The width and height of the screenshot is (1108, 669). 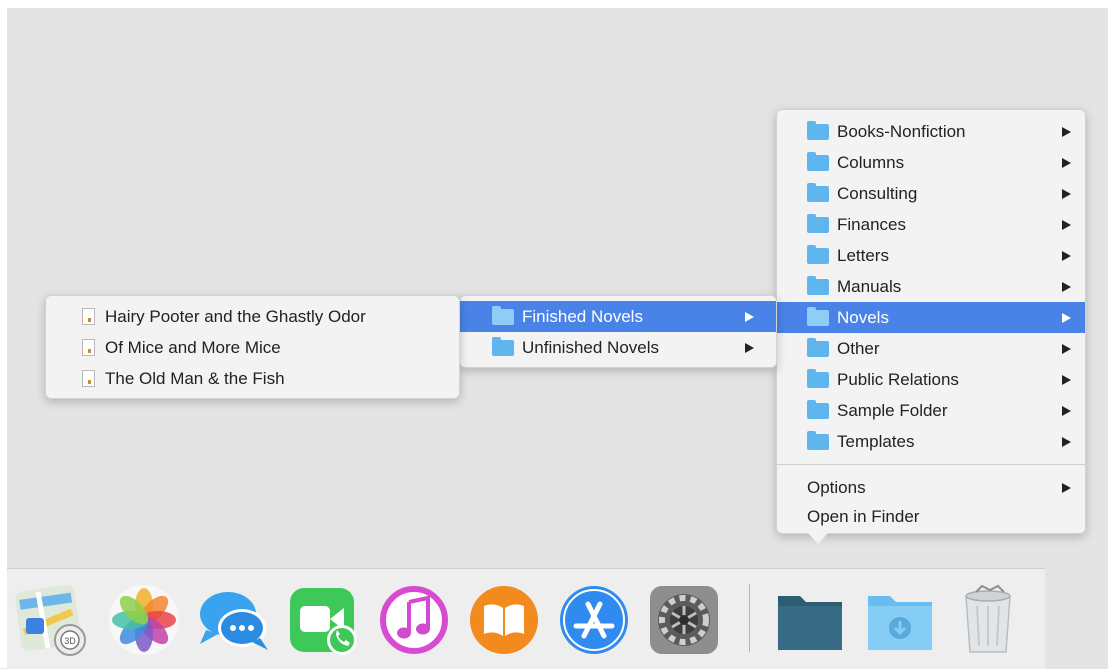 What do you see at coordinates (931, 255) in the screenshot?
I see `menu-item-letters: Letters` at bounding box center [931, 255].